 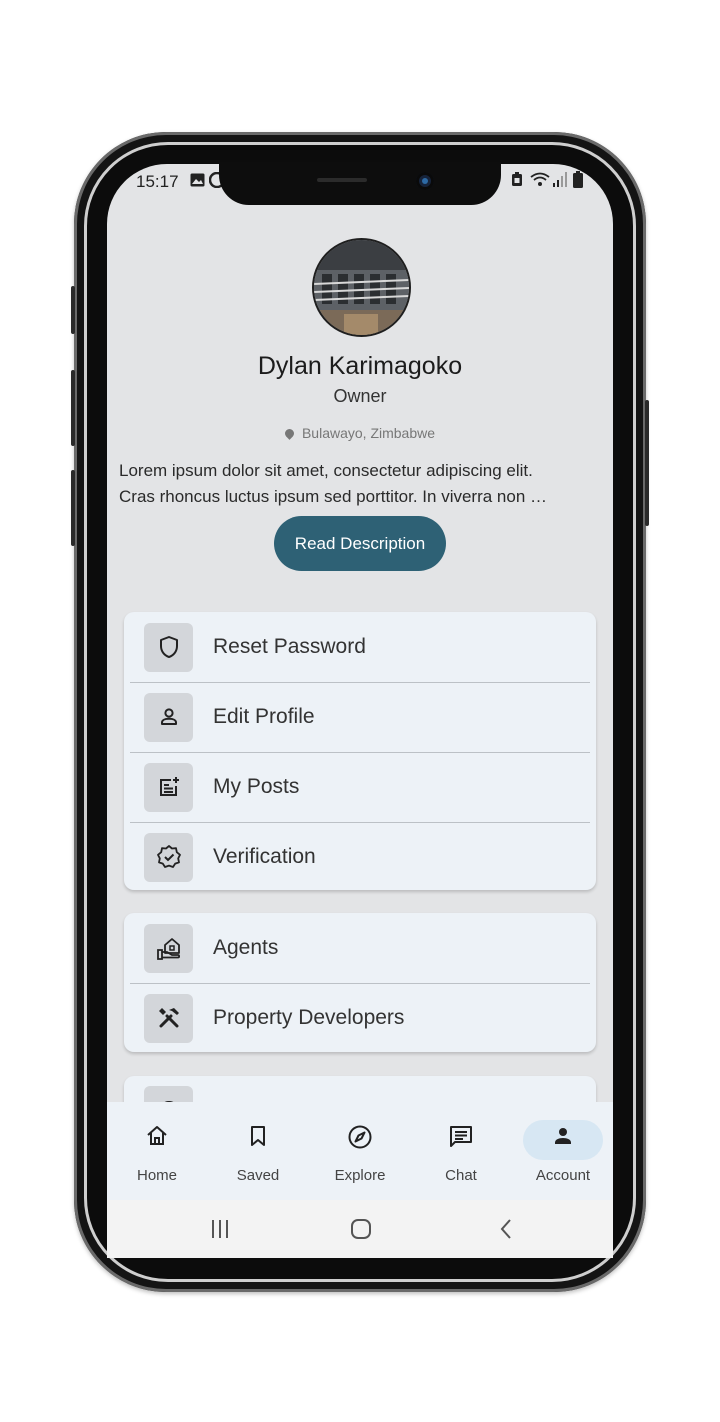 What do you see at coordinates (360, 183) in the screenshot?
I see `notch` at bounding box center [360, 183].